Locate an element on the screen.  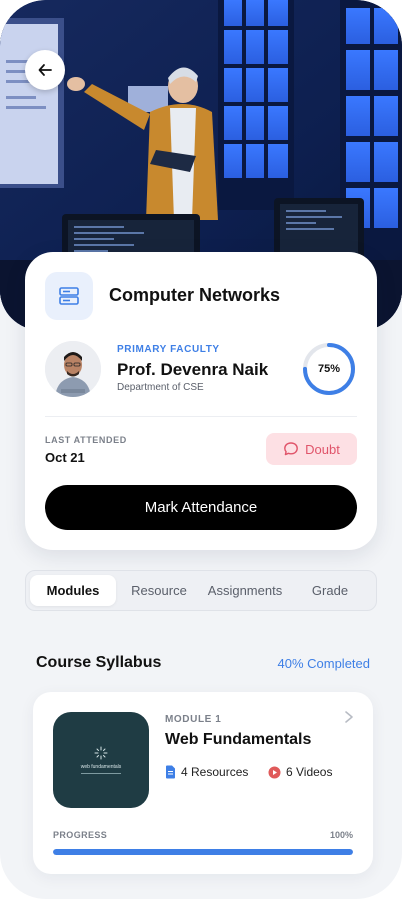
videos-count: 6 Videos is located at coordinates (309, 772).